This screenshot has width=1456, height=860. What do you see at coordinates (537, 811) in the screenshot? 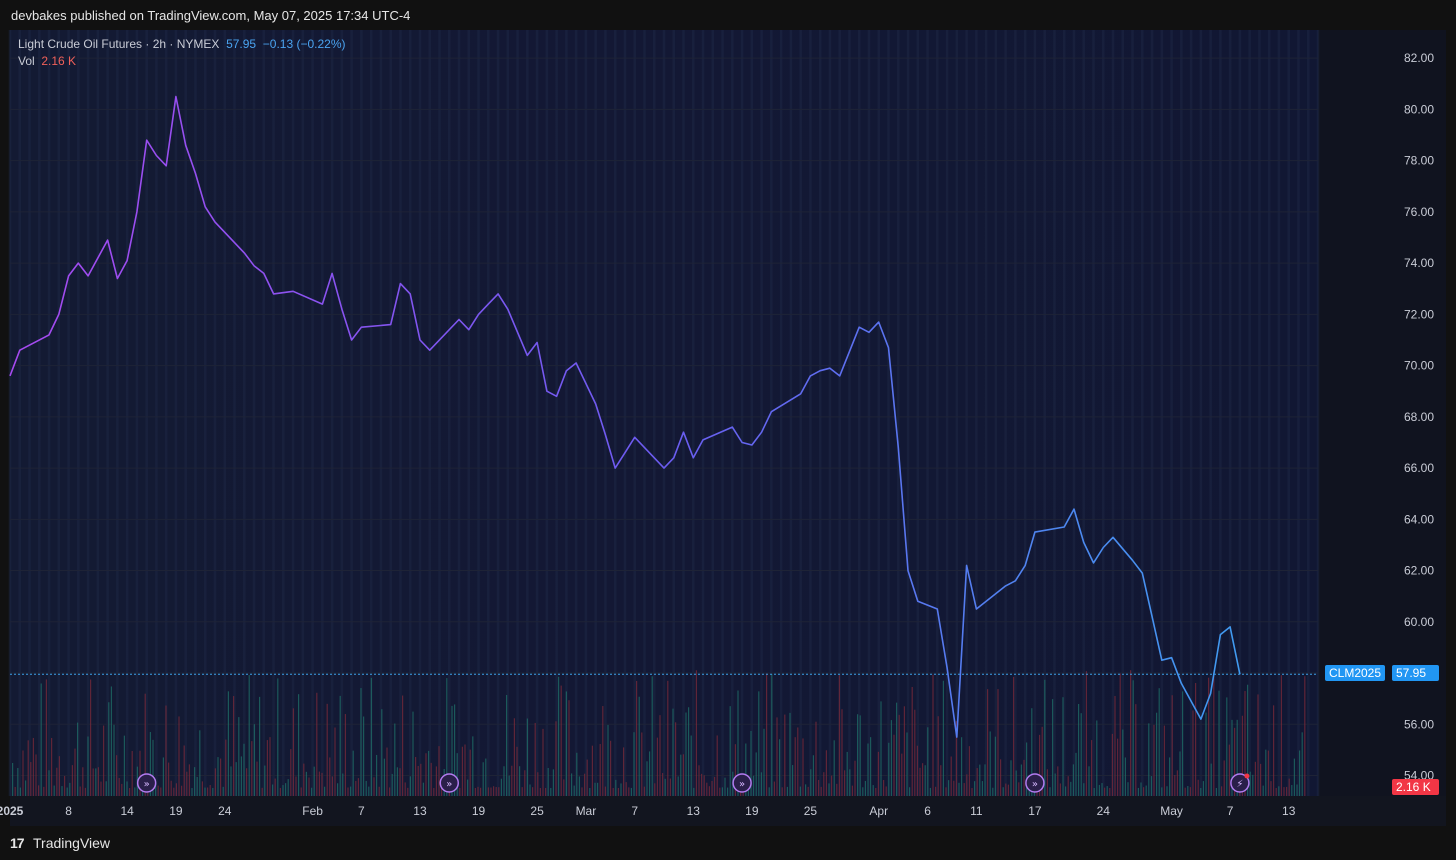
I see `x-tick-label: 25` at bounding box center [537, 811].